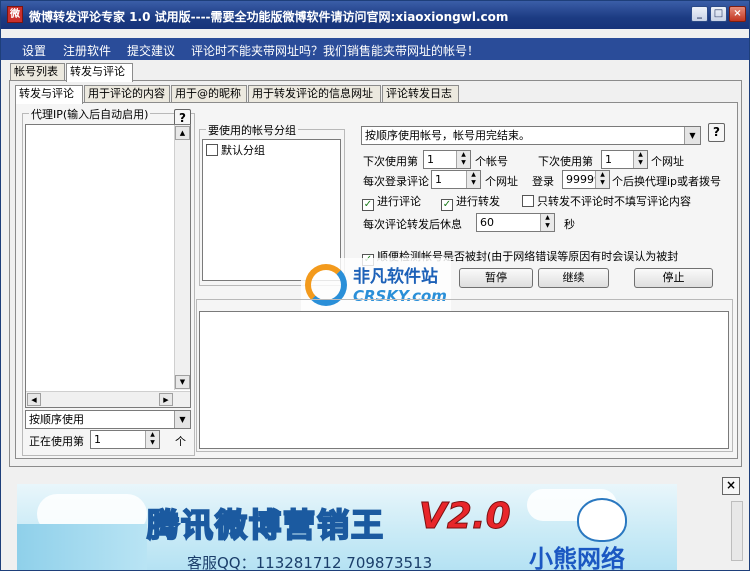 The image size is (750, 571). What do you see at coordinates (491, 161) in the screenshot?
I see `next-account-unit: 个帐号` at bounding box center [491, 161].